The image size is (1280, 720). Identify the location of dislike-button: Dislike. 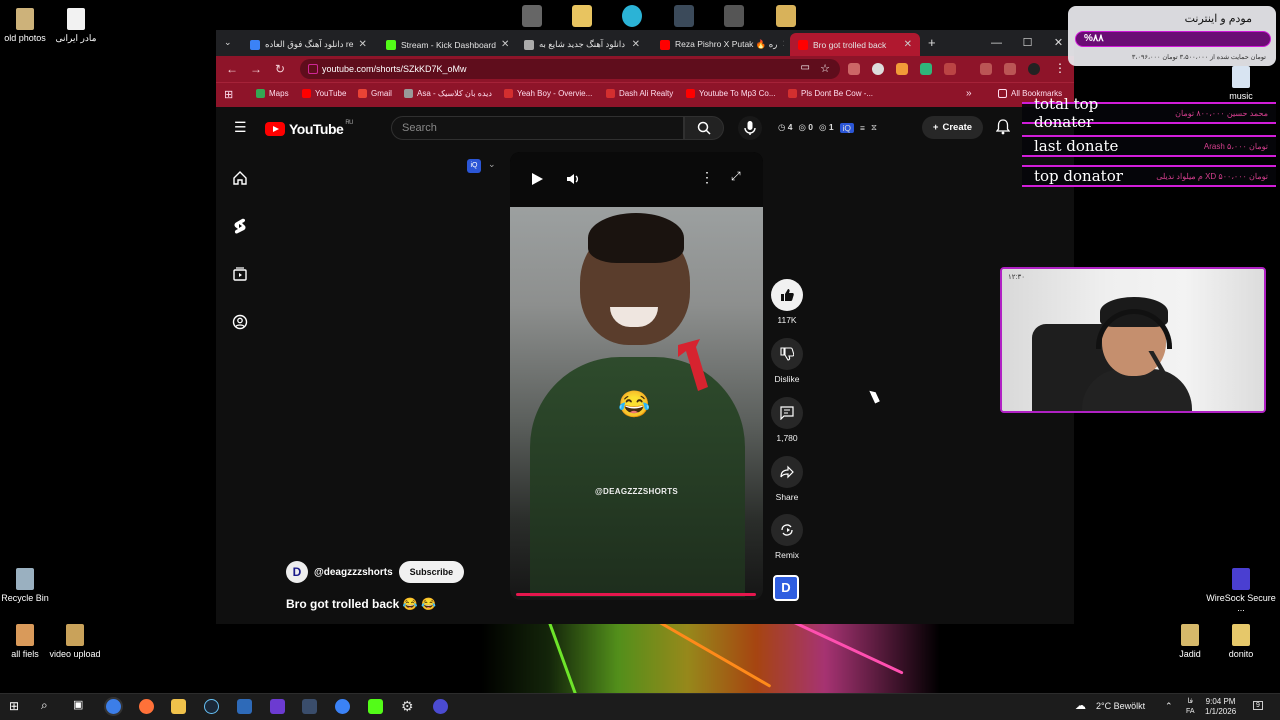
(787, 361).